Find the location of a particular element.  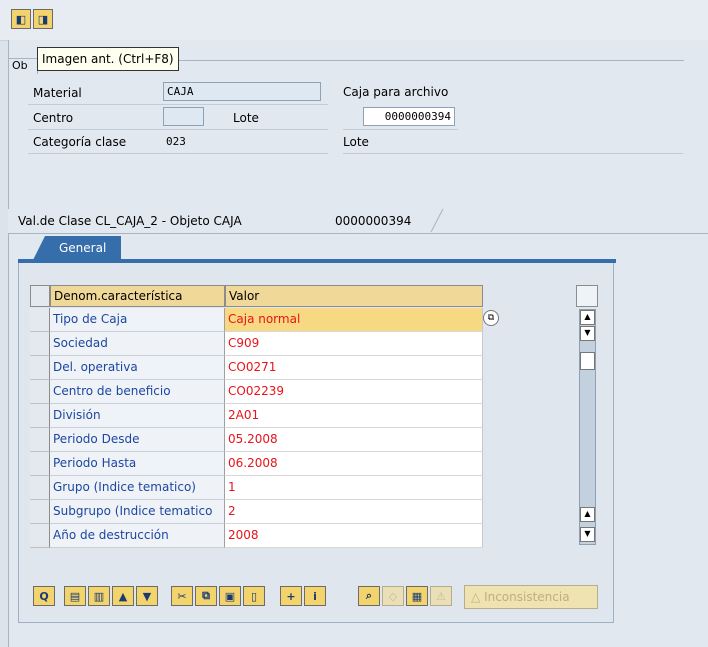

scroll-down-button: ▼ is located at coordinates (587, 333).